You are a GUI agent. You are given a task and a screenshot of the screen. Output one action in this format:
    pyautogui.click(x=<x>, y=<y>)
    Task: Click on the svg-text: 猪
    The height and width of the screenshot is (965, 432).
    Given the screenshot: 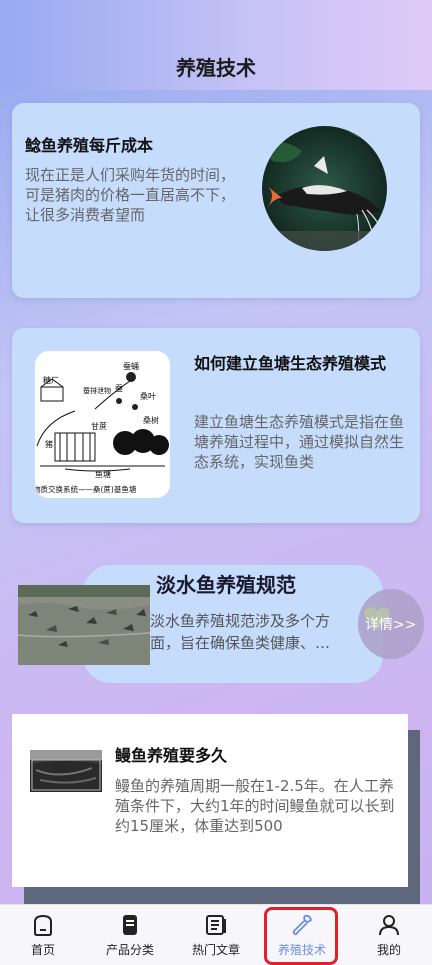 What is the action you would take?
    pyautogui.click(x=49, y=444)
    